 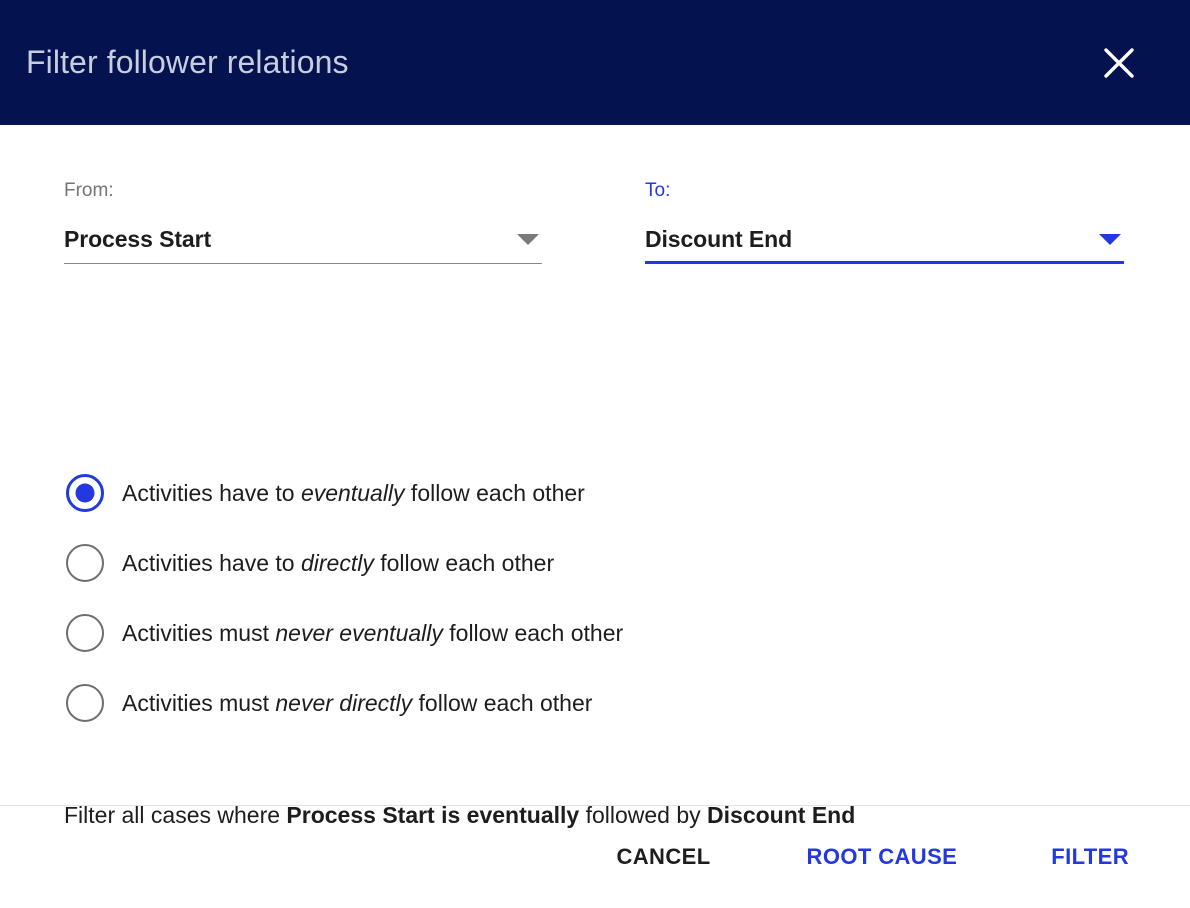 I want to click on page-title: Filter follower relations, so click(x=187, y=61).